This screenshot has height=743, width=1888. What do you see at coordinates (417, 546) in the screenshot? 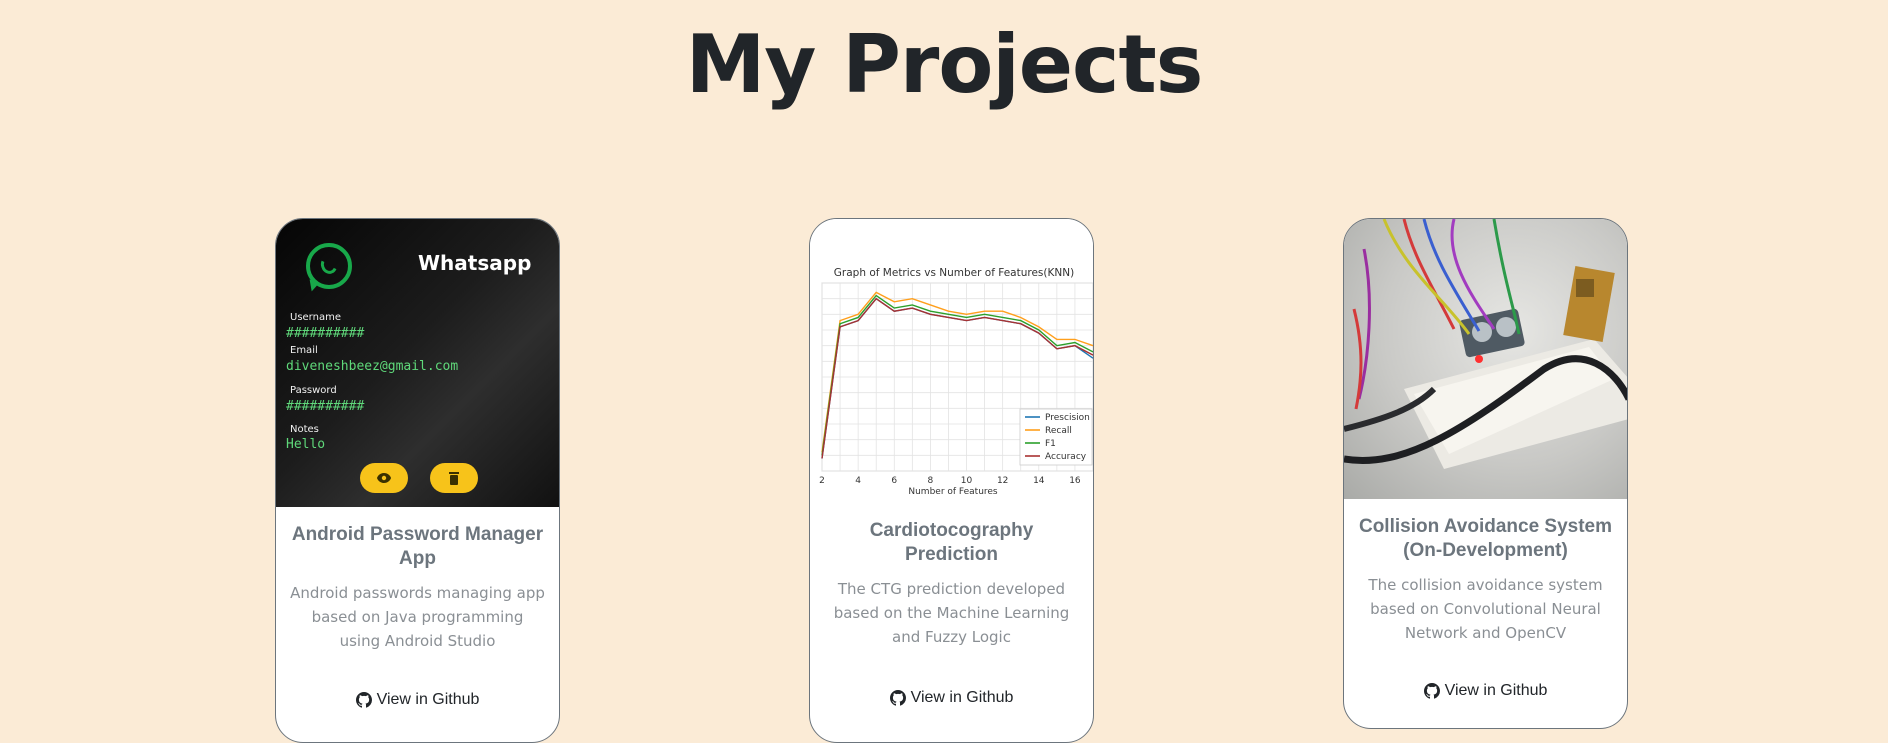
I see `project-title: Android Password Manager App` at bounding box center [417, 546].